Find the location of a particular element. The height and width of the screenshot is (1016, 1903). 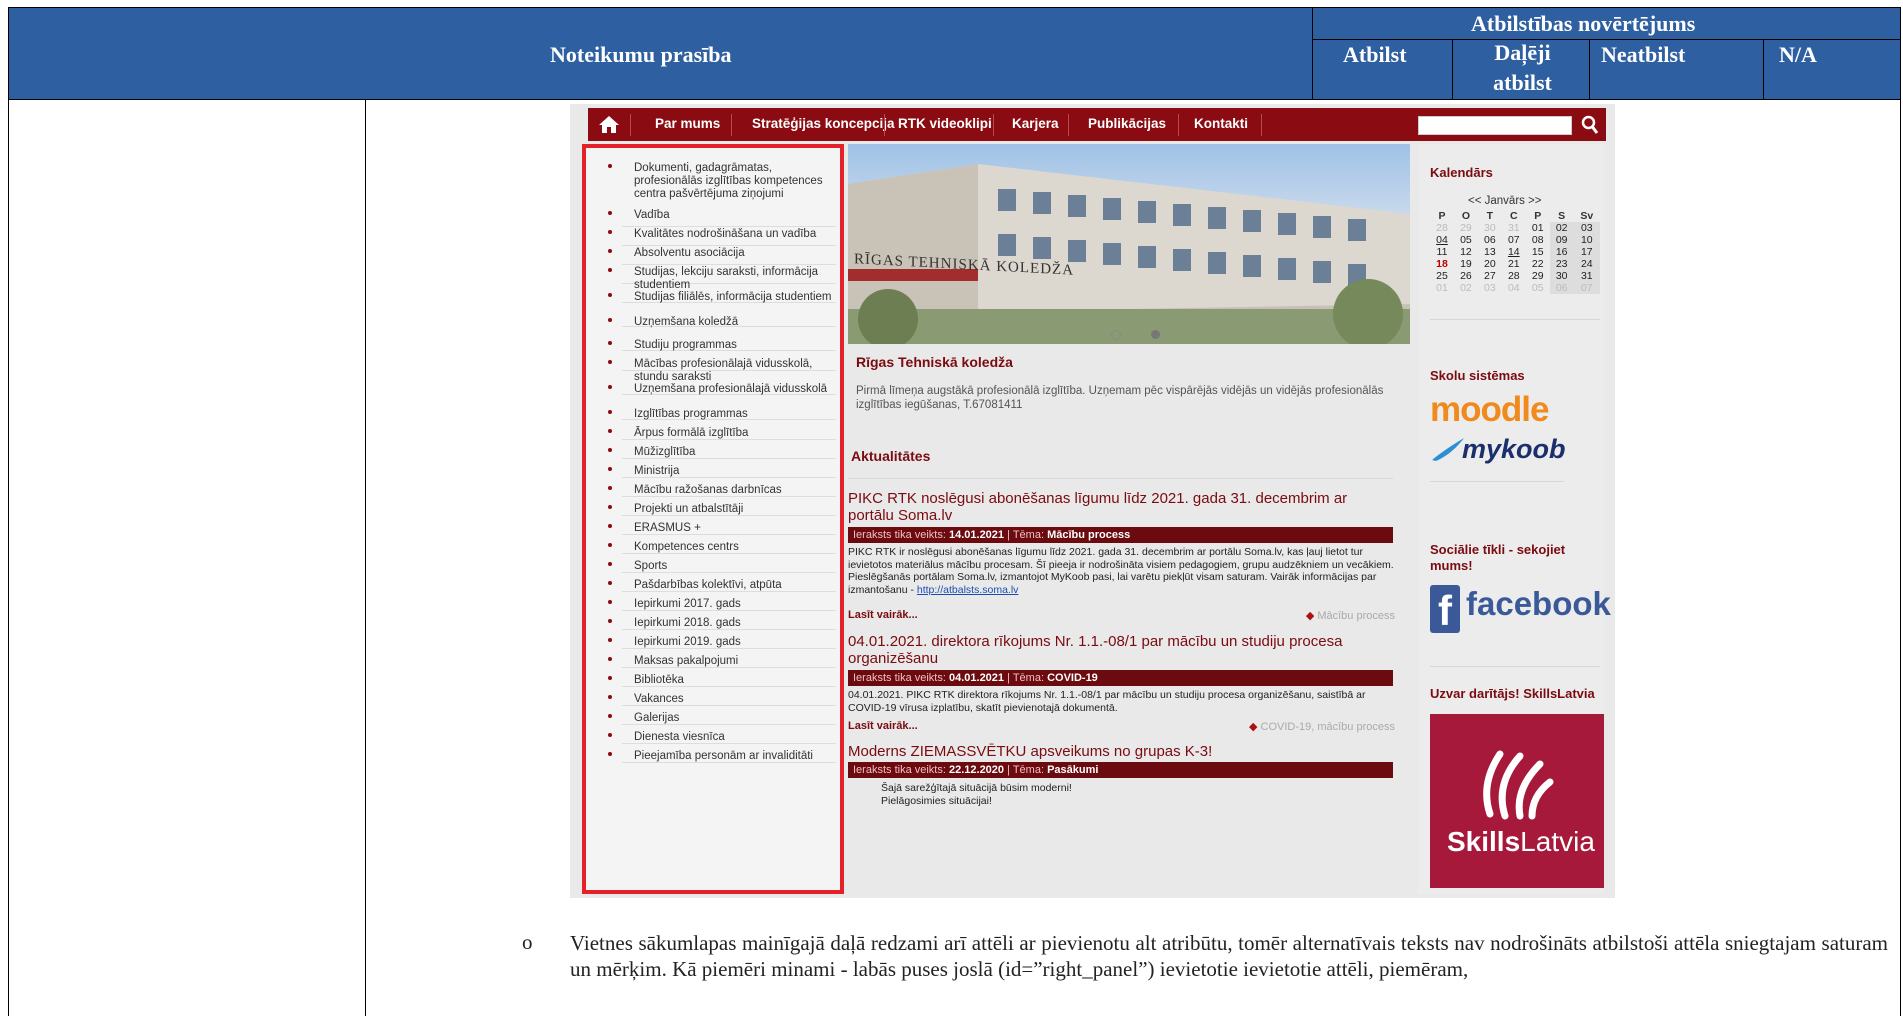

search-input is located at coordinates (1495, 125).